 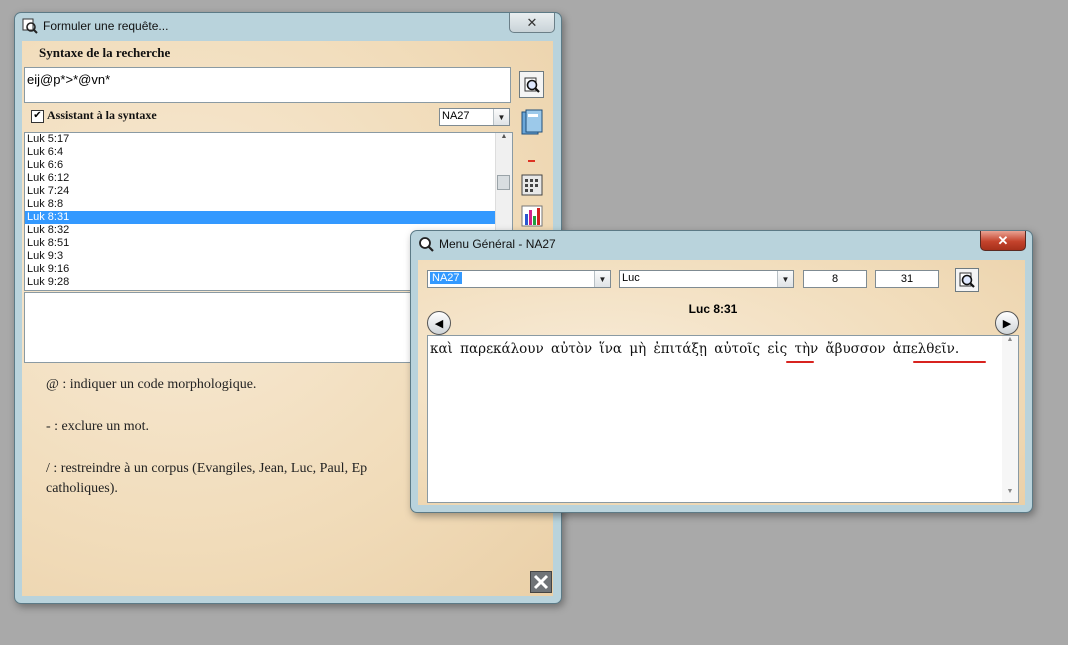 I want to click on chapter-value: 8, so click(x=835, y=279).